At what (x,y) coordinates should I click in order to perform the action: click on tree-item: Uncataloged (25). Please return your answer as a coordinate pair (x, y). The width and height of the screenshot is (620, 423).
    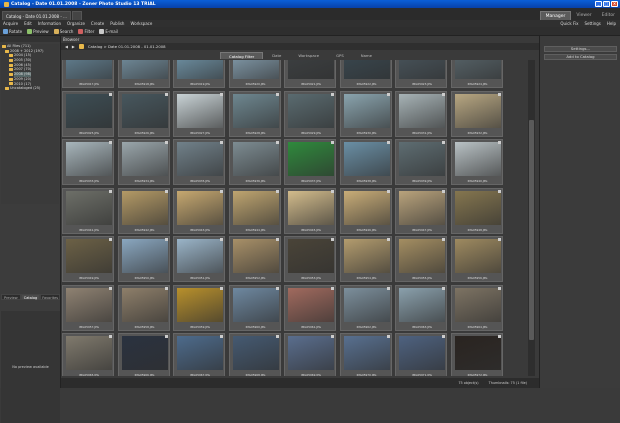
    Looking at the image, I should click on (30, 88).